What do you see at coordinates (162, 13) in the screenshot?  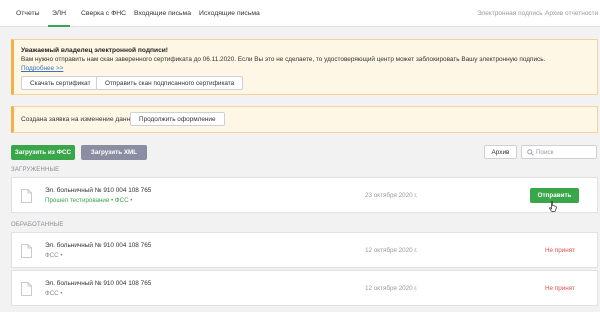 I see `tab-incoming-letters: Входящие письма` at bounding box center [162, 13].